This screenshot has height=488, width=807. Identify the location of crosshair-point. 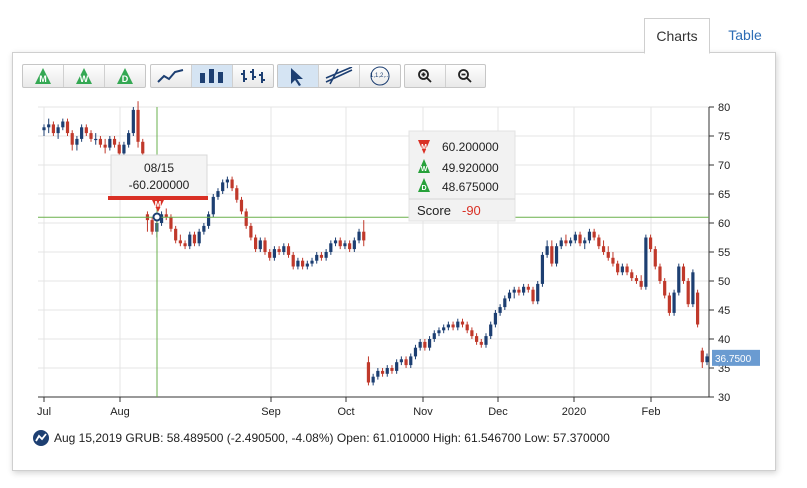
(157, 217).